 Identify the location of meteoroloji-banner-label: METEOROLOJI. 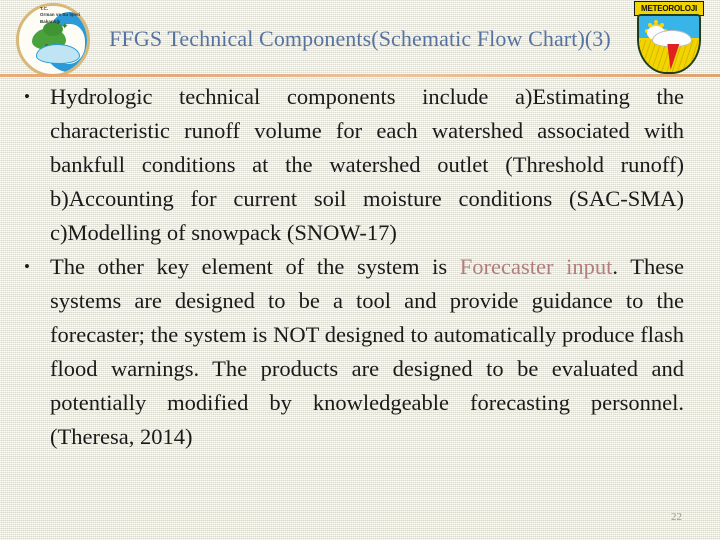
(669, 8).